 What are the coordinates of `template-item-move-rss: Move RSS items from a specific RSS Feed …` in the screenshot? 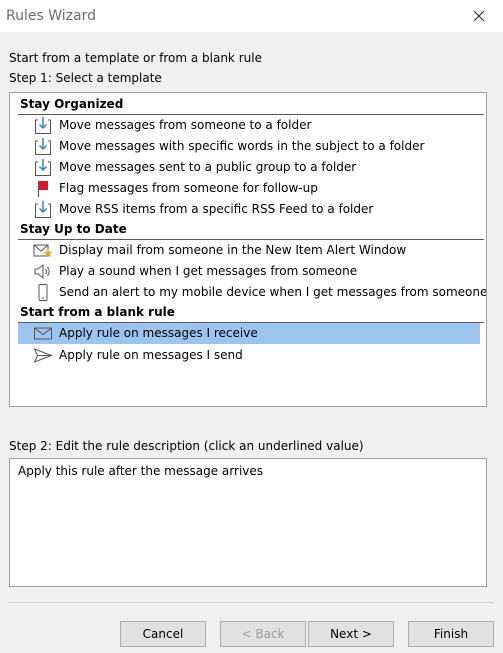 It's located at (249, 209).